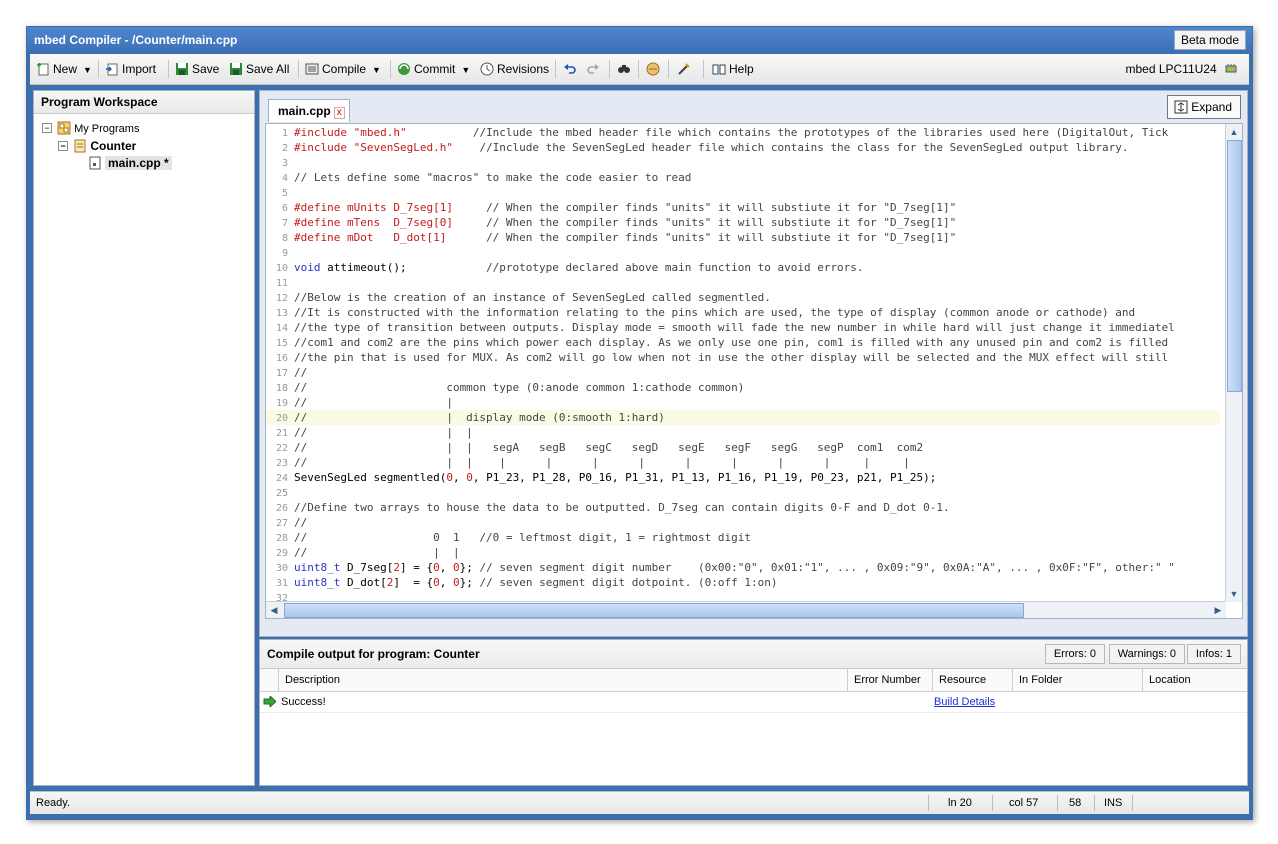 This screenshot has height=844, width=1278. Describe the element at coordinates (1171, 69) in the screenshot. I see `target-label: mbed LPC11U24` at that location.